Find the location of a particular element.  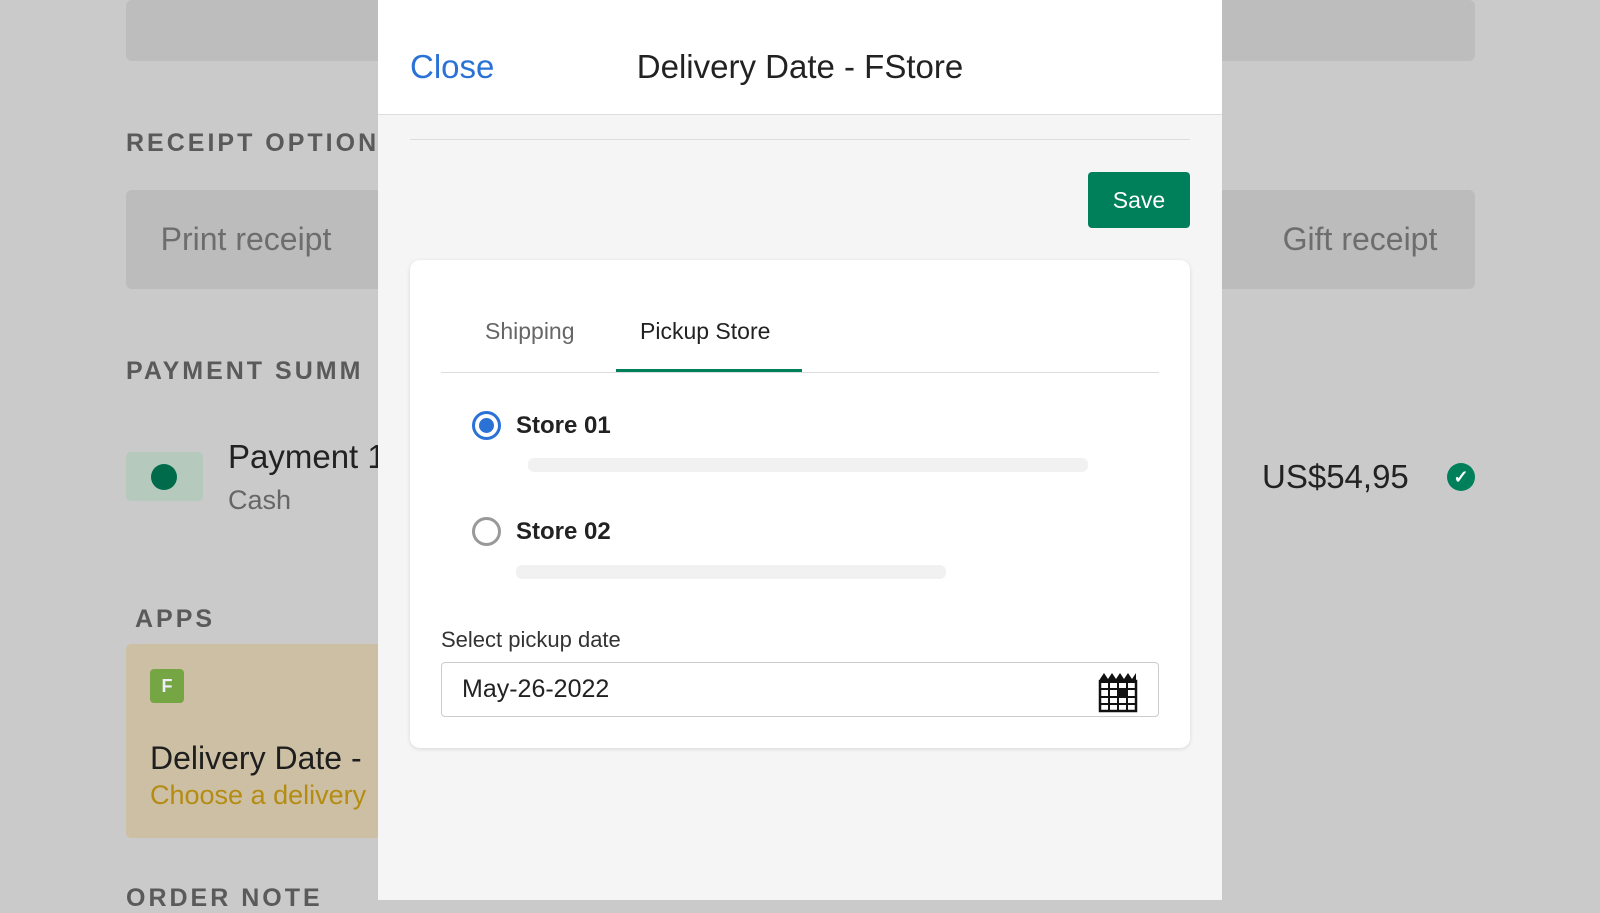

tab-divider is located at coordinates (800, 372).